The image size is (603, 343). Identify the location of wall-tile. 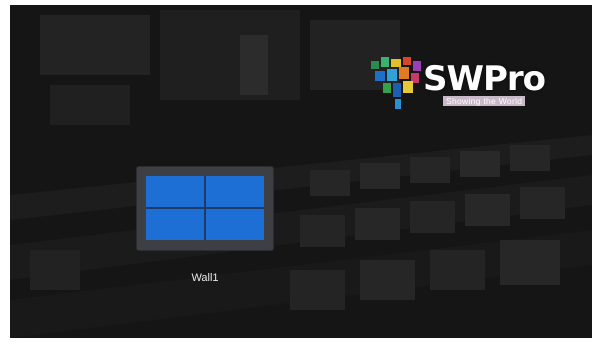
(205, 208).